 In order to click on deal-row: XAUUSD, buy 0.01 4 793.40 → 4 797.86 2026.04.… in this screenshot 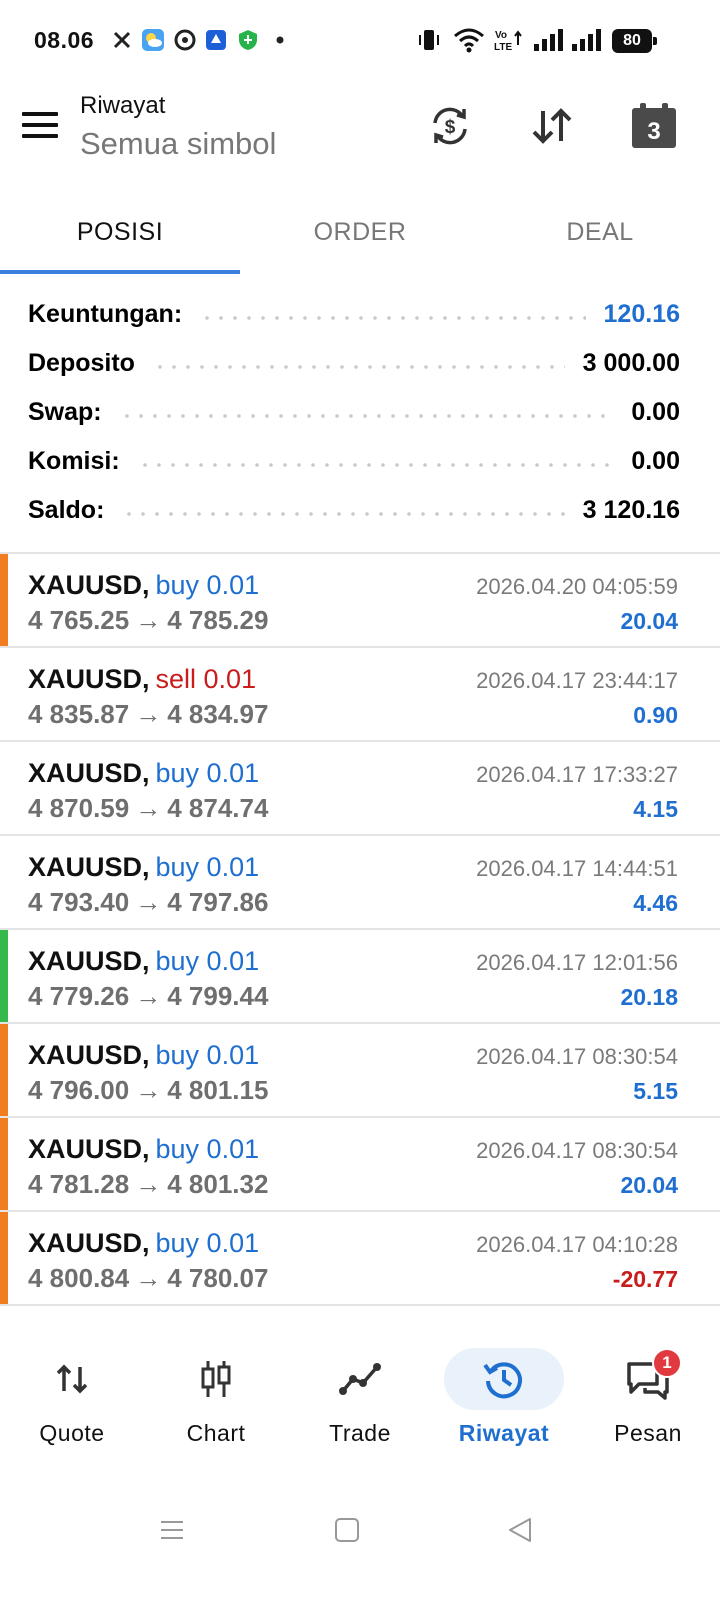, I will do `click(360, 883)`.